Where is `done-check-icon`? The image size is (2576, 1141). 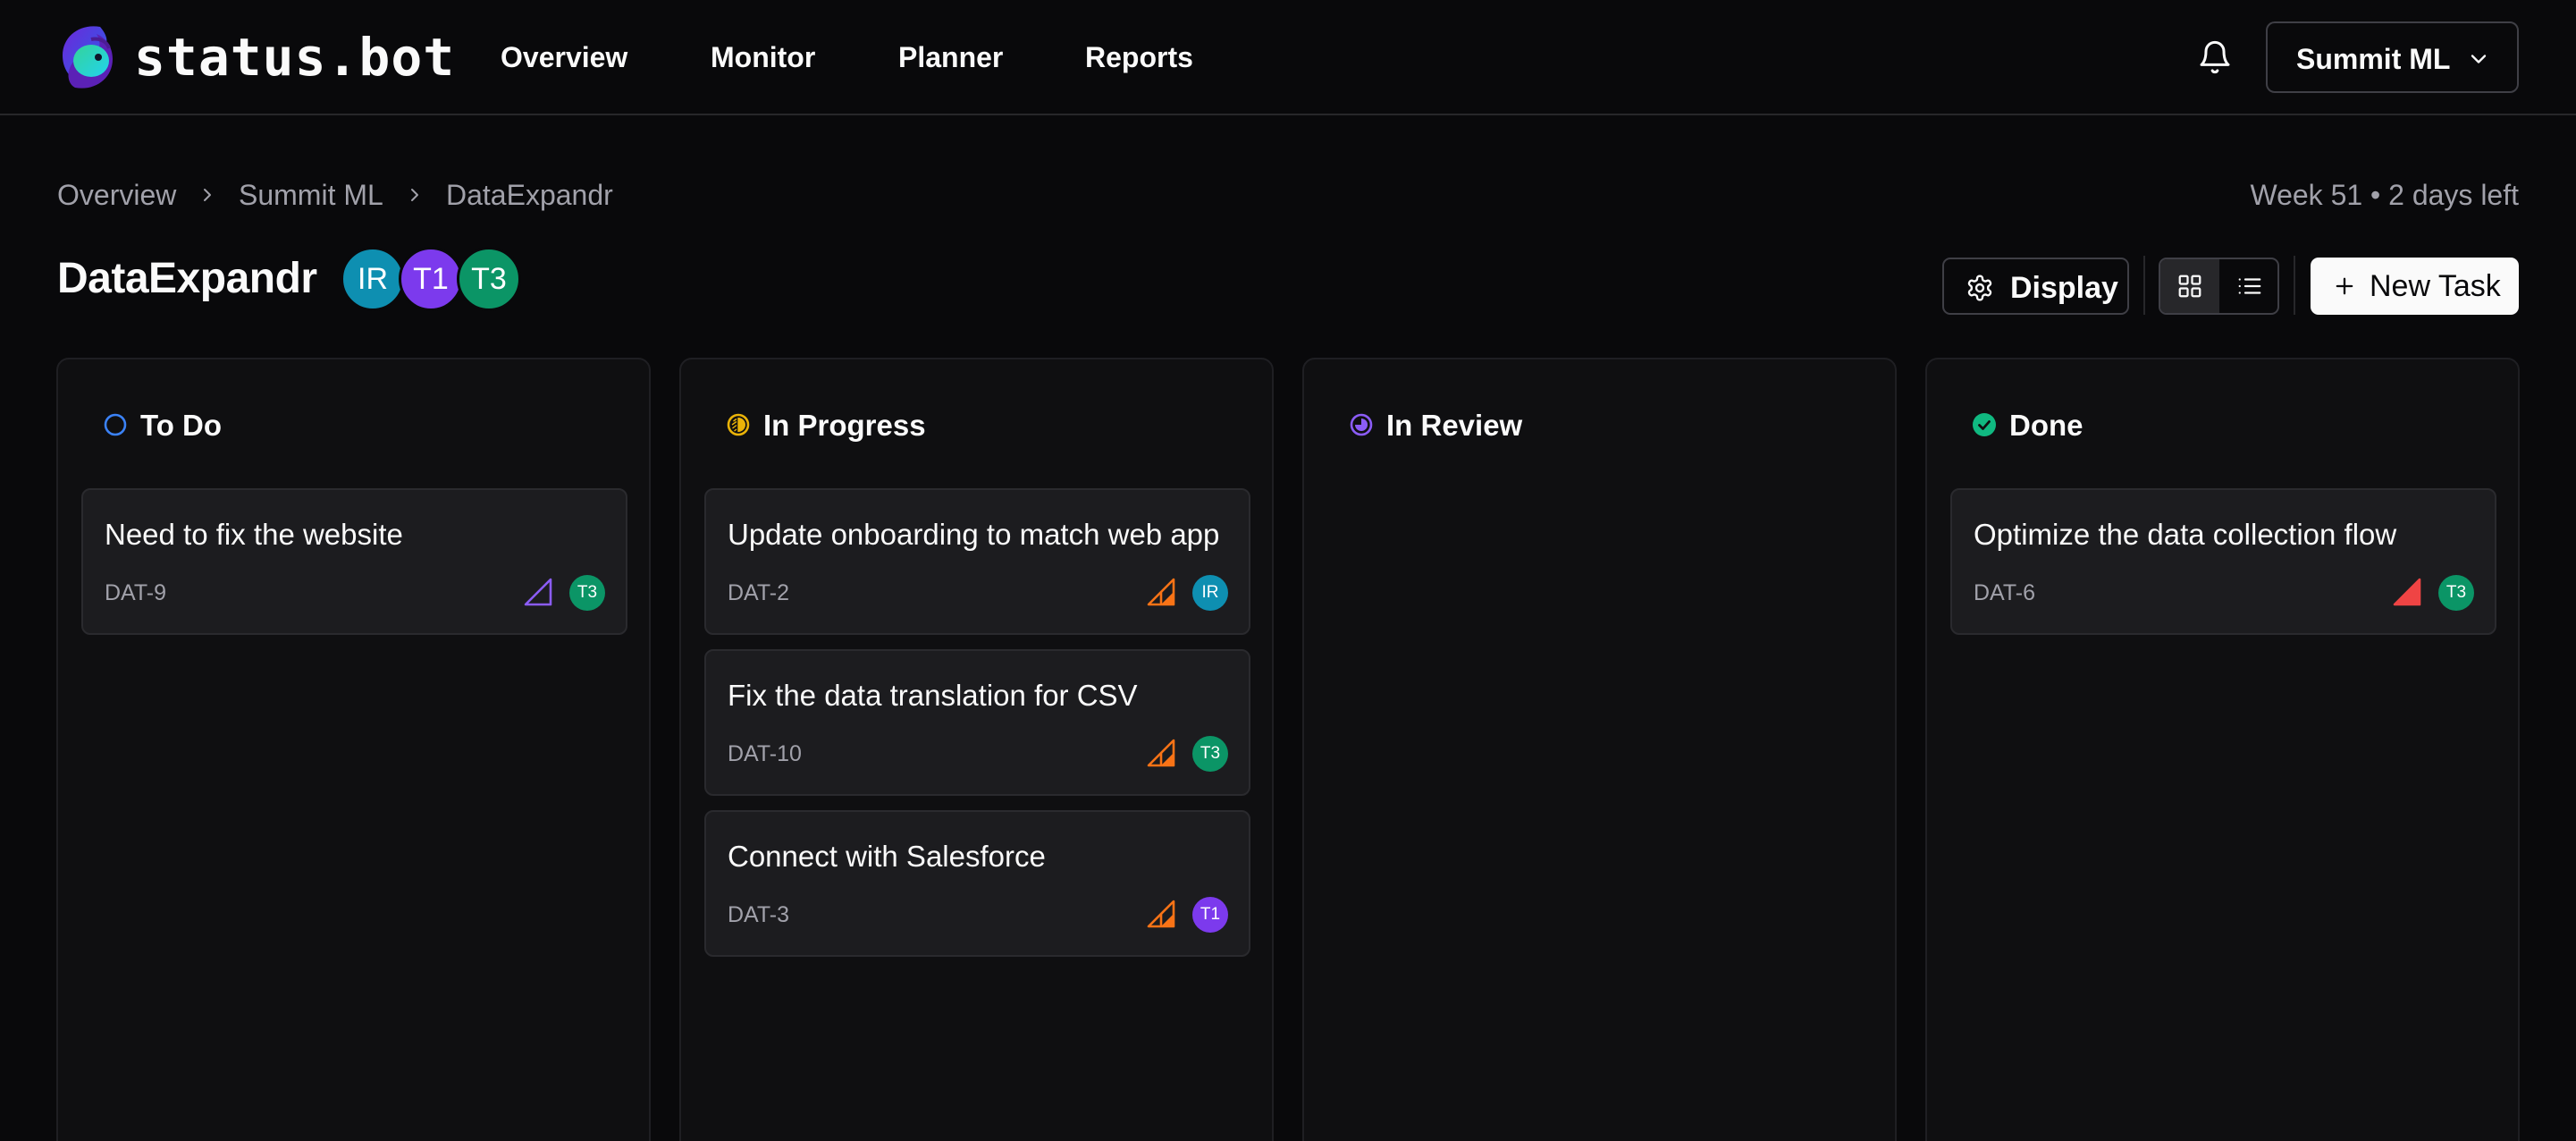 done-check-icon is located at coordinates (1985, 424).